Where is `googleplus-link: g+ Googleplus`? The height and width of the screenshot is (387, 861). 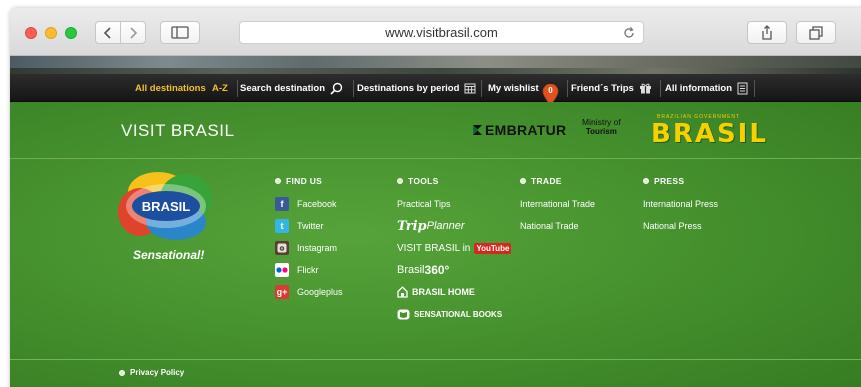
googleplus-link: g+ Googleplus is located at coordinates (309, 292).